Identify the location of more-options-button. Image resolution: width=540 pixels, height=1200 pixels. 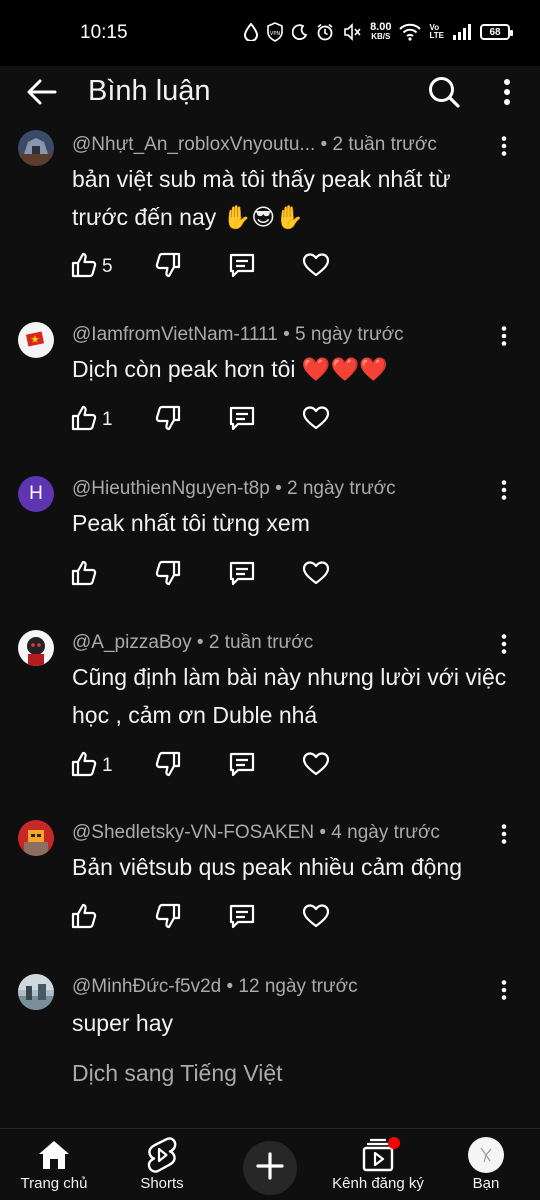
(507, 94).